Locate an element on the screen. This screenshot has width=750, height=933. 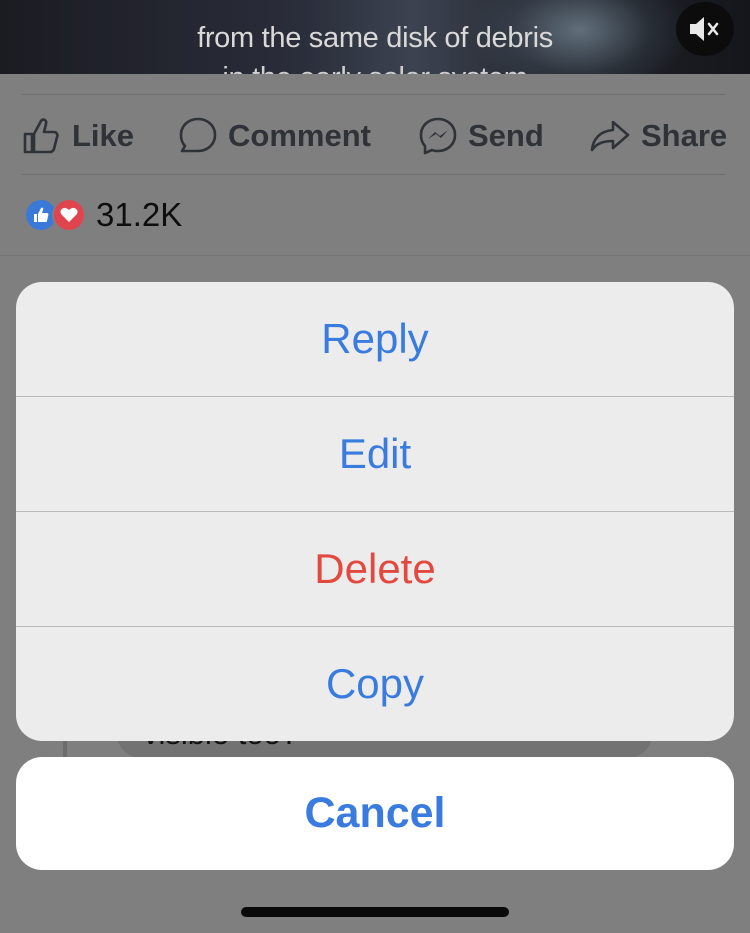
video-caption: from the same disk of debris is located at coordinates (375, 38).